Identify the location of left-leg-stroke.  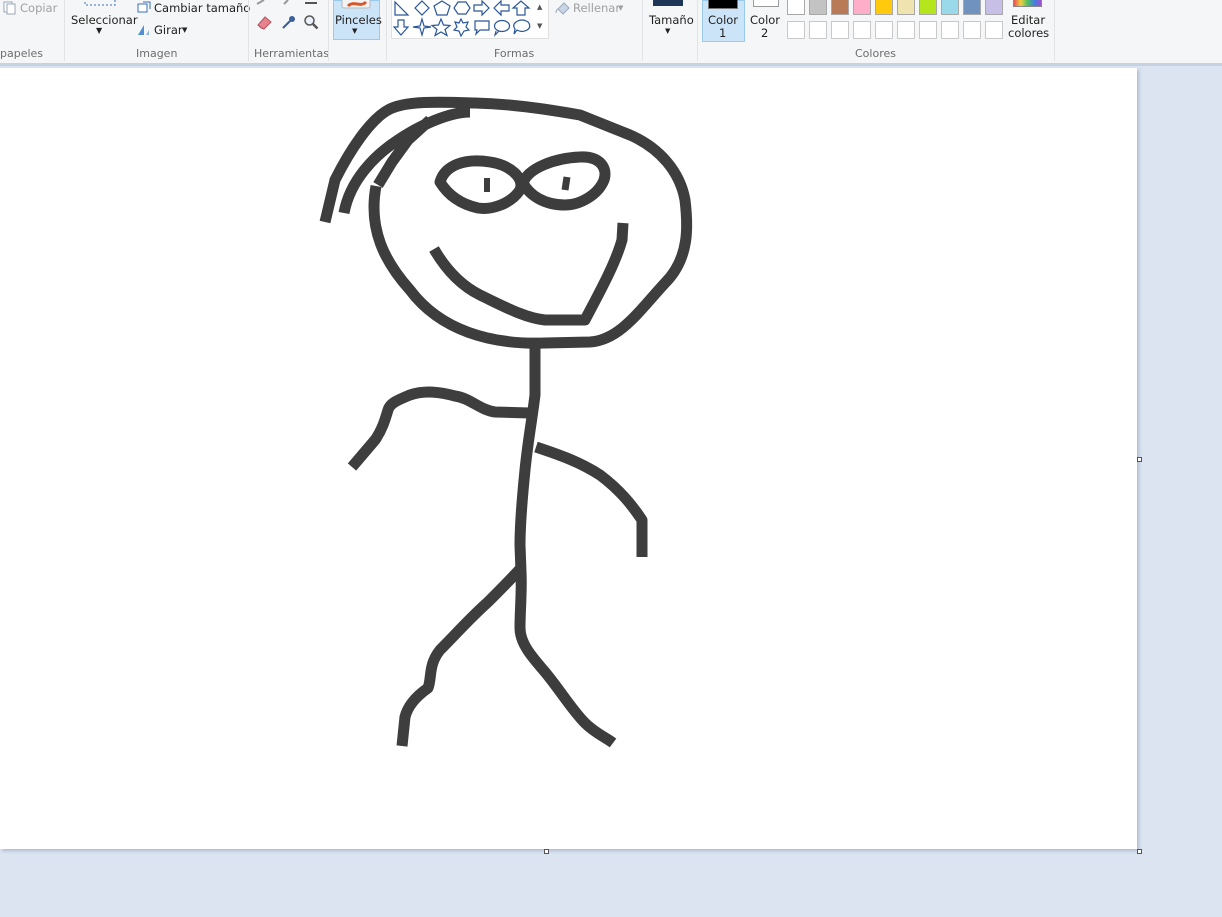
(461, 655).